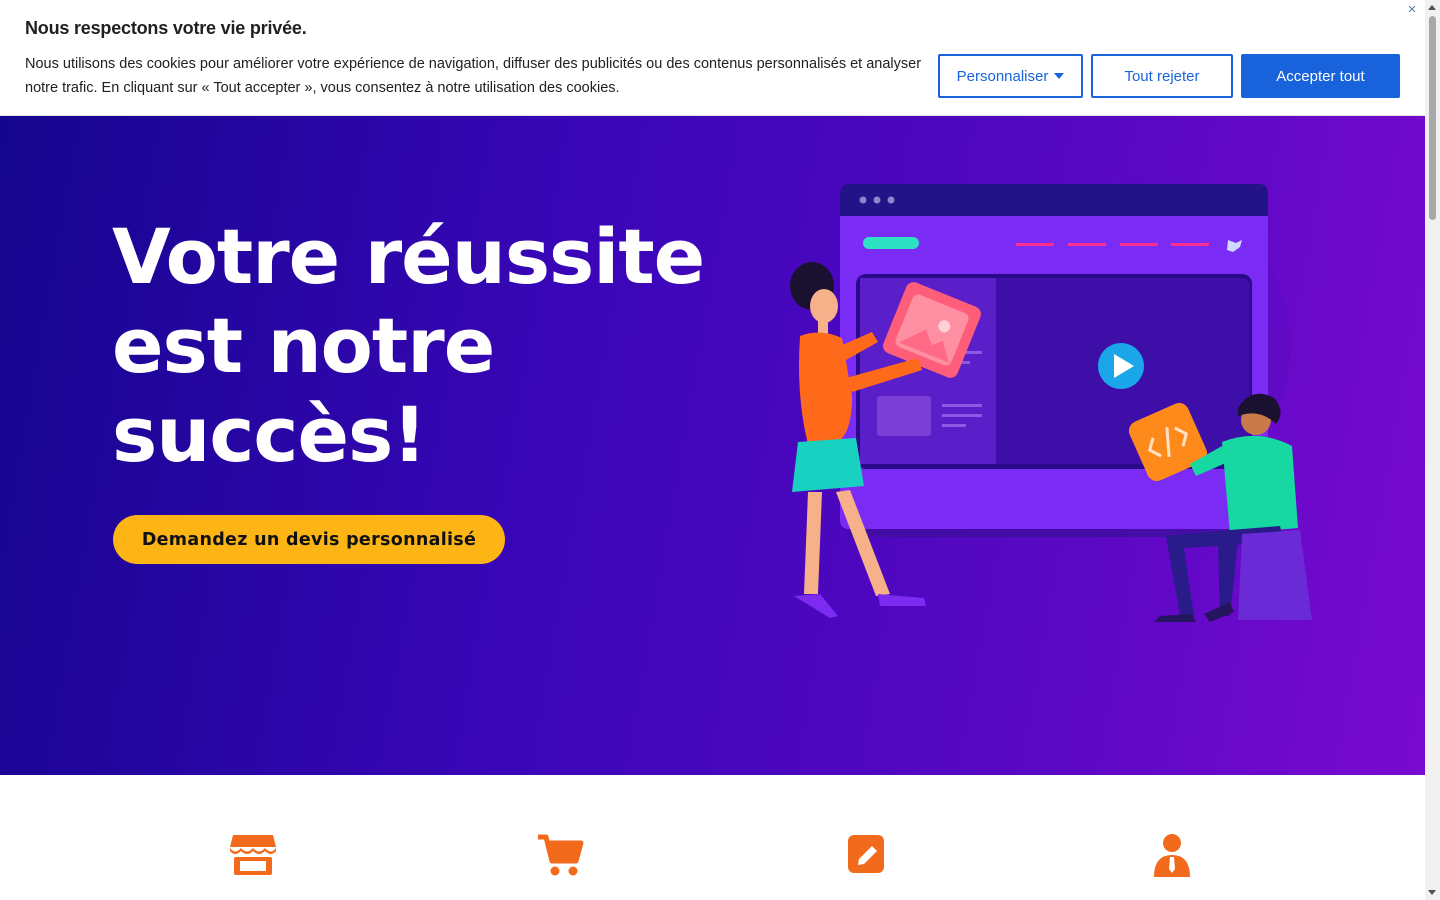 Image resolution: width=1440 pixels, height=900 pixels. What do you see at coordinates (1432, 450) in the screenshot?
I see `page-scrollbar` at bounding box center [1432, 450].